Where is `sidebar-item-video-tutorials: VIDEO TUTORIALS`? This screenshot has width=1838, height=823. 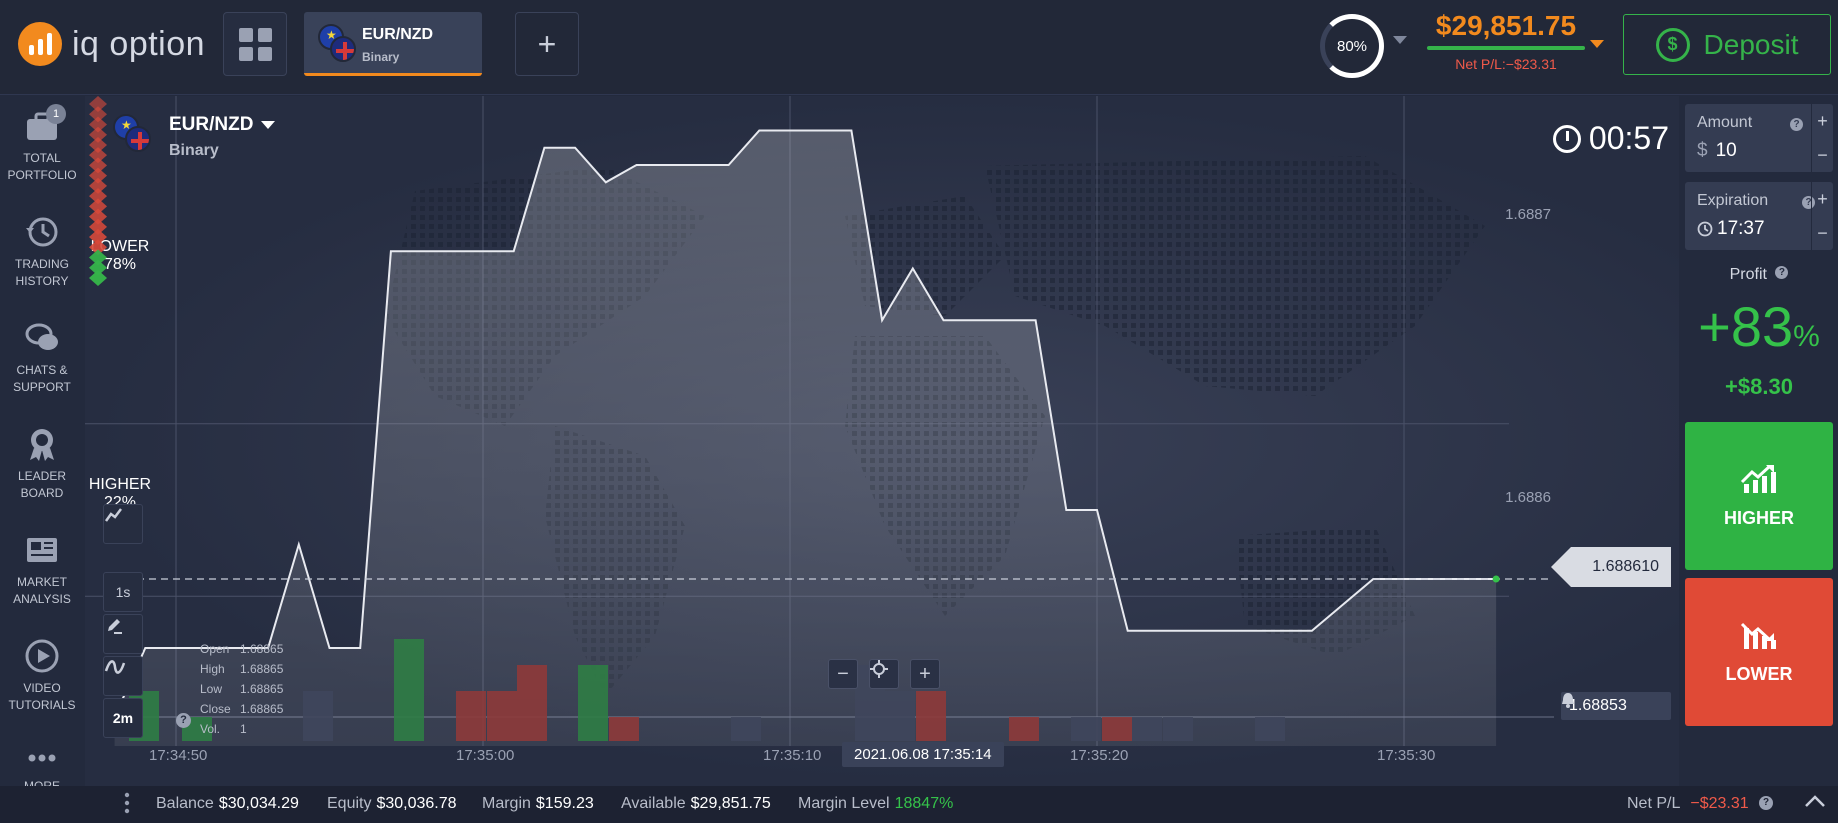
sidebar-item-video-tutorials: VIDEO TUTORIALS is located at coordinates (42, 676).